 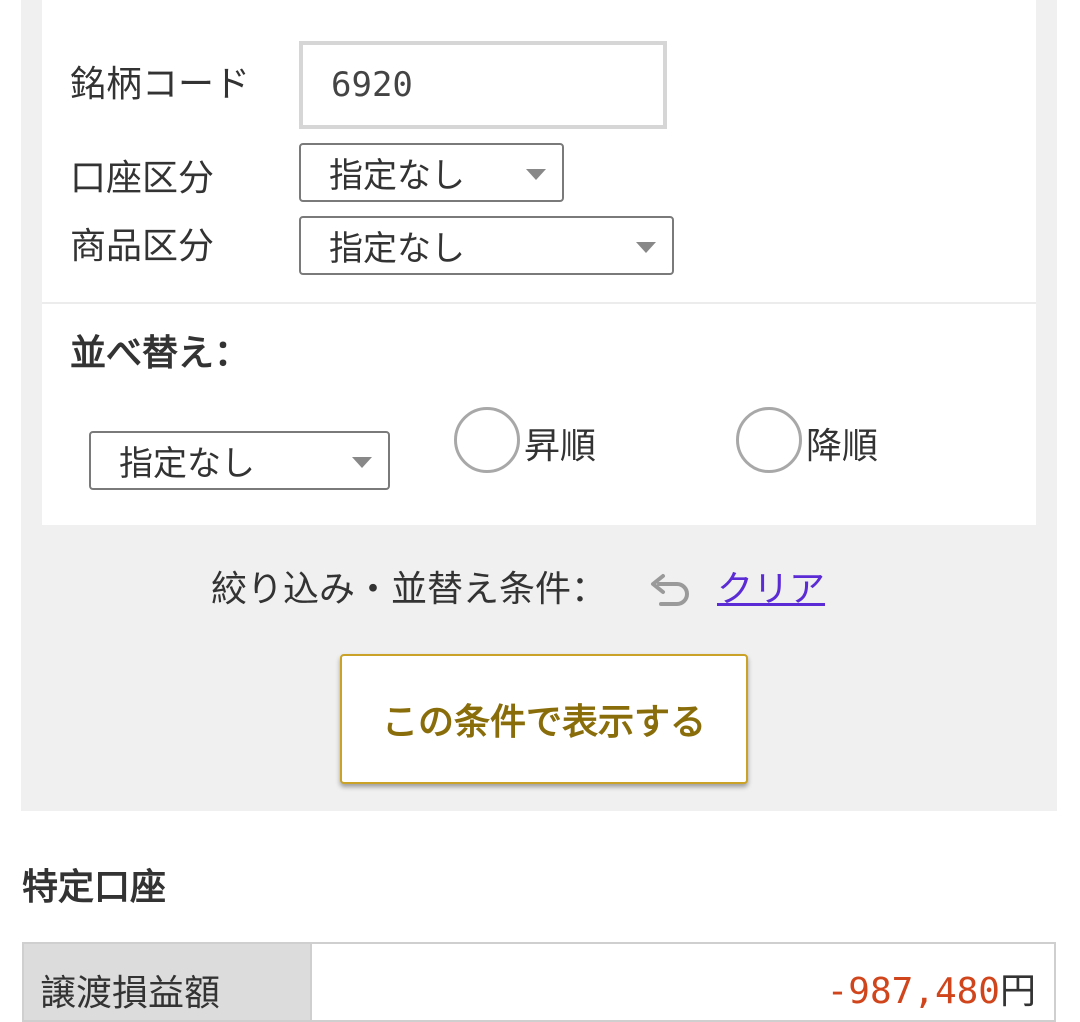 I want to click on submit-button: この条件で表示する, so click(x=544, y=719).